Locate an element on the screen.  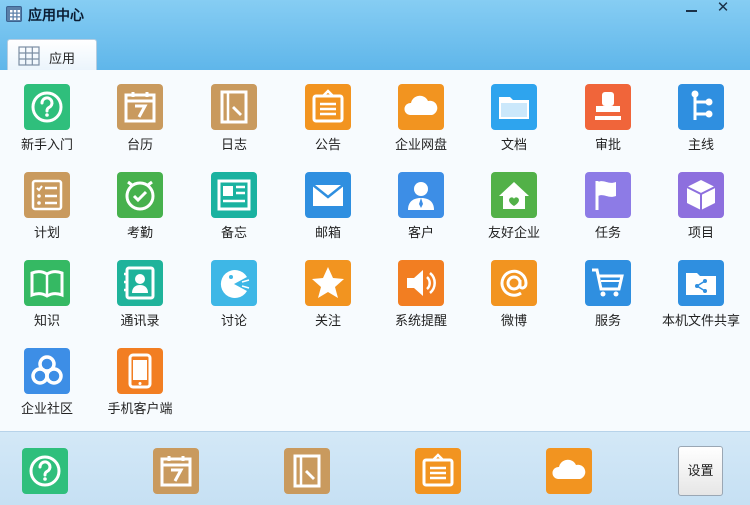
app-tile: 日志 is located at coordinates (234, 114).